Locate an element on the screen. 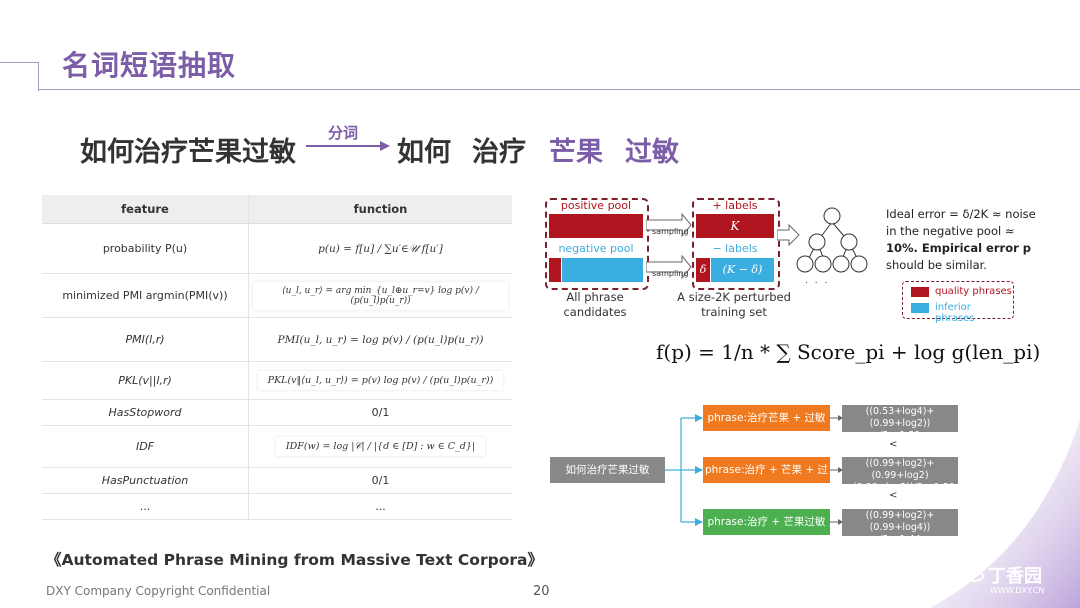 This screenshot has height=608, width=1080. segmentation-arrow-icon is located at coordinates (348, 146).